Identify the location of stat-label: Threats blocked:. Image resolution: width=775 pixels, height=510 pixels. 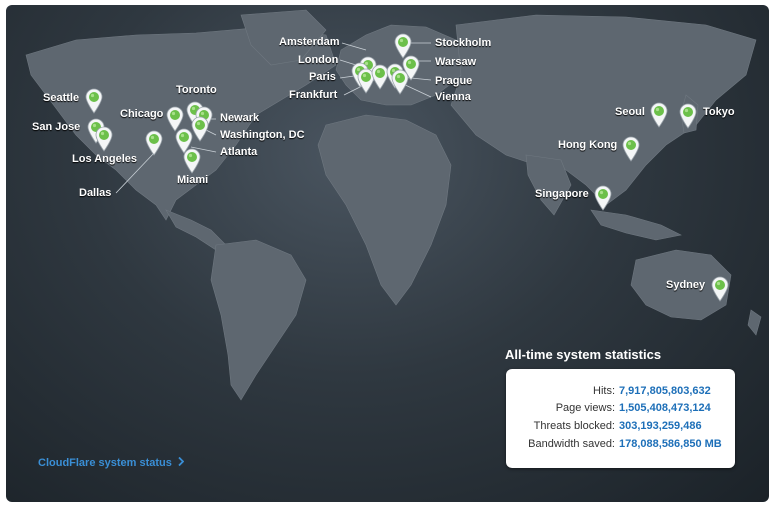
(574, 426).